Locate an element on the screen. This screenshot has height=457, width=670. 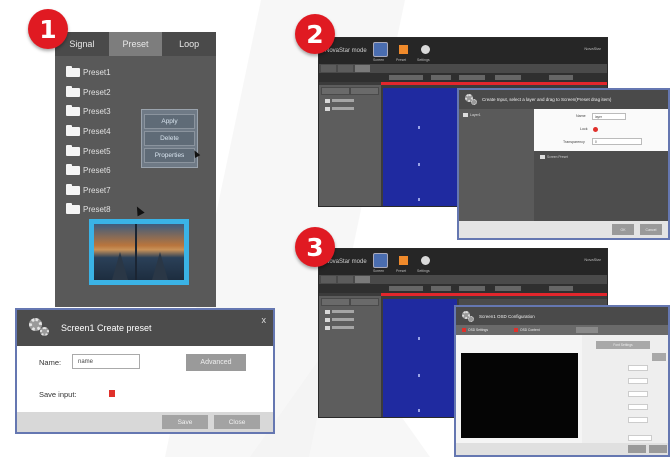
name-label: Name is located at coordinates (581, 116).